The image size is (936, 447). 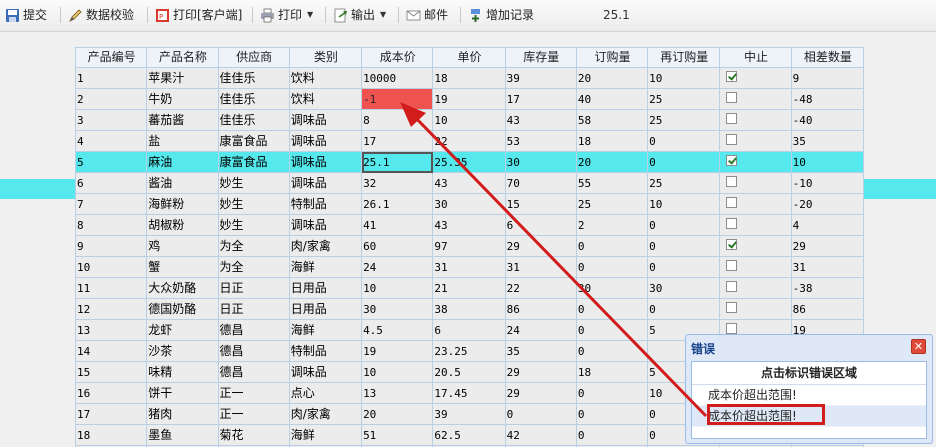 I want to click on table-row: 4 盐康富食品 调味品 17 22 53 18 0 35, so click(x=469, y=141).